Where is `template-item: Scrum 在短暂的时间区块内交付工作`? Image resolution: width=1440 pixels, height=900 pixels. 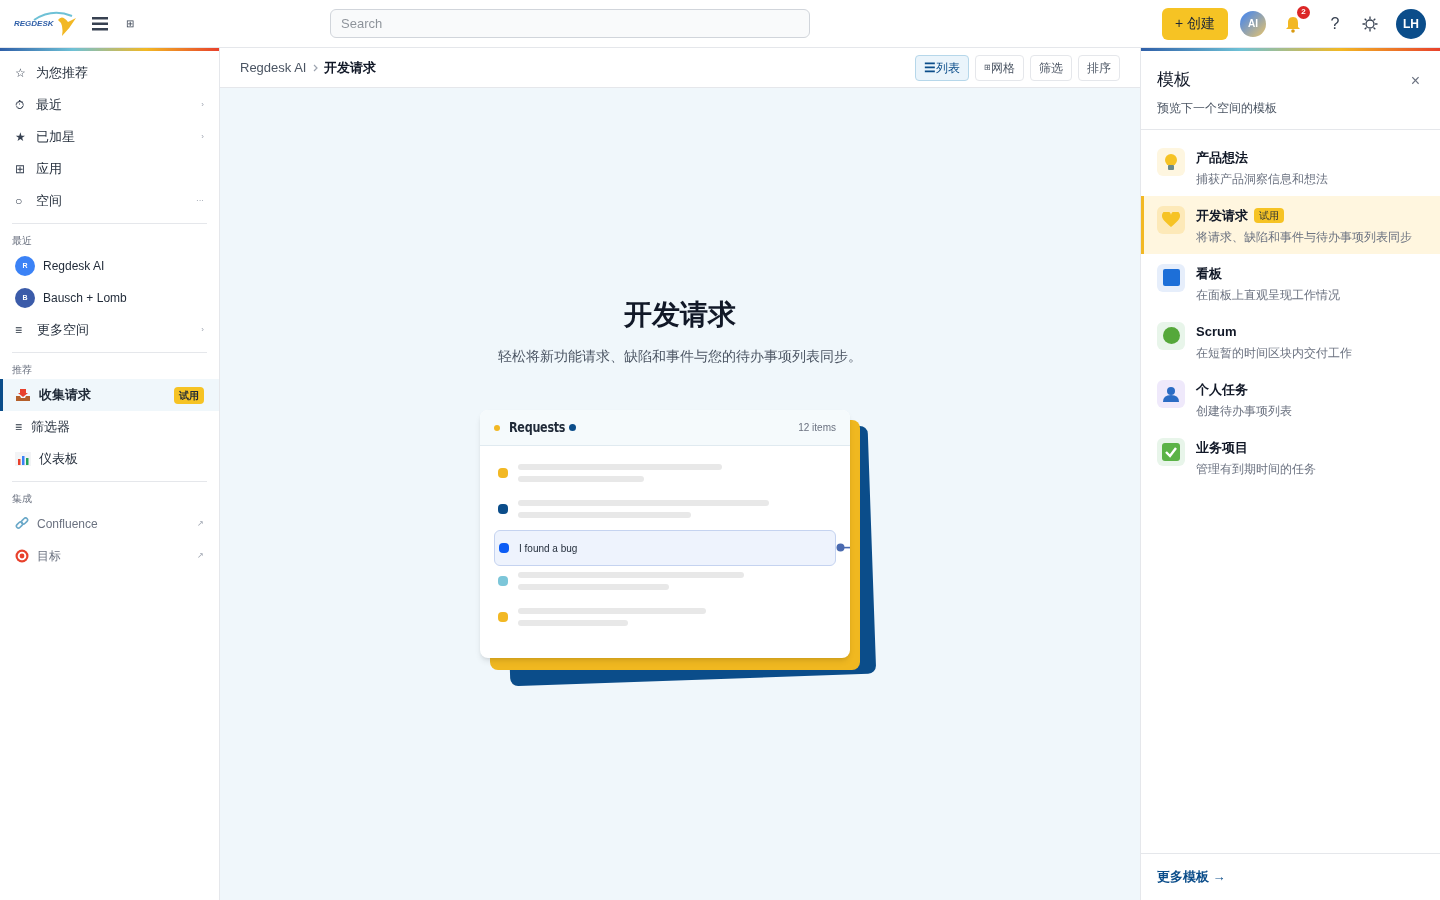
template-item: Scrum 在短暂的时间区块内交付工作 is located at coordinates (1290, 340).